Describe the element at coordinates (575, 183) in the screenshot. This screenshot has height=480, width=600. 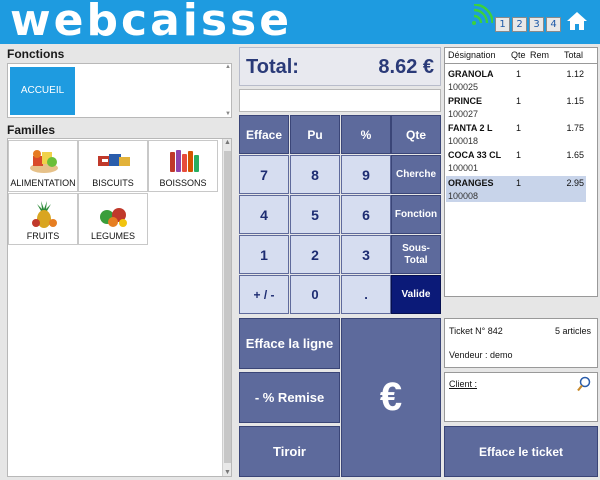
I see `item-total: 2.95` at that location.